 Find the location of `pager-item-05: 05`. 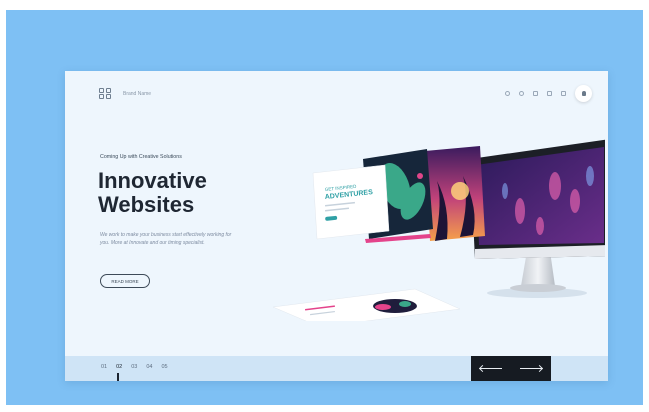

pager-item-05: 05 is located at coordinates (165, 367).